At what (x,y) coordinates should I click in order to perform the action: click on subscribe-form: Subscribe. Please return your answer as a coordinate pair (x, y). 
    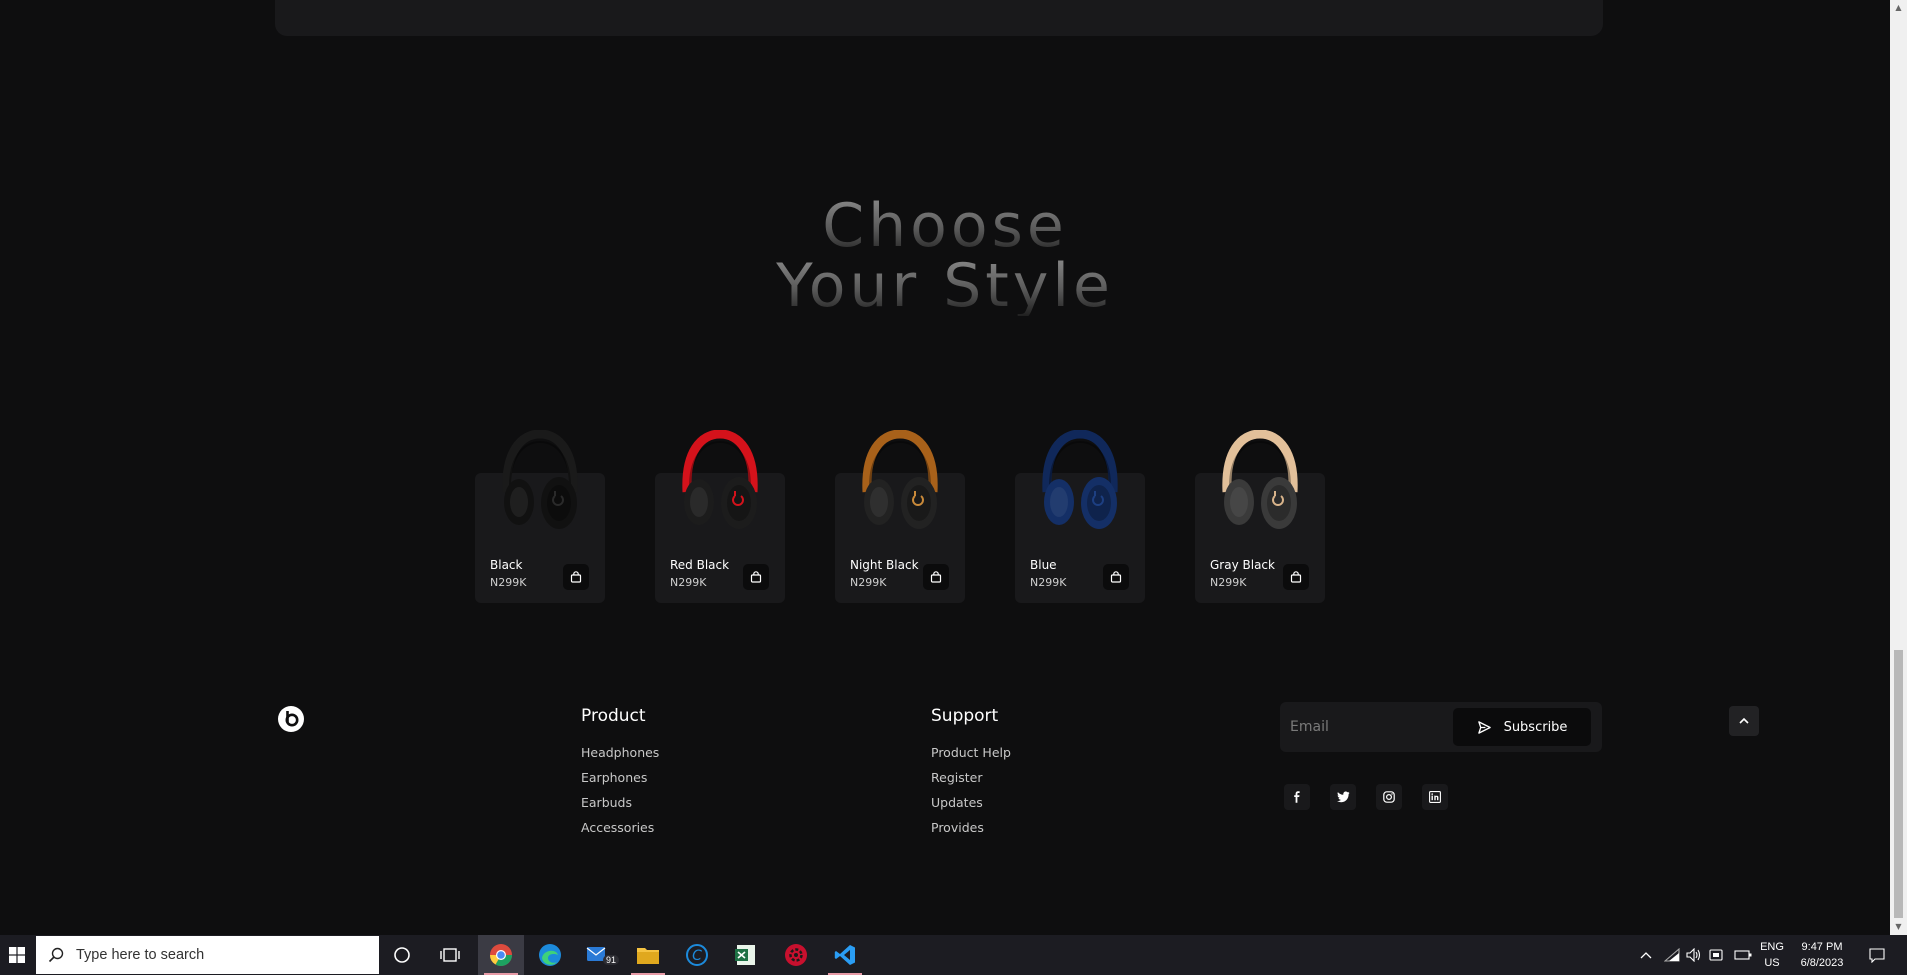
    Looking at the image, I should click on (1441, 727).